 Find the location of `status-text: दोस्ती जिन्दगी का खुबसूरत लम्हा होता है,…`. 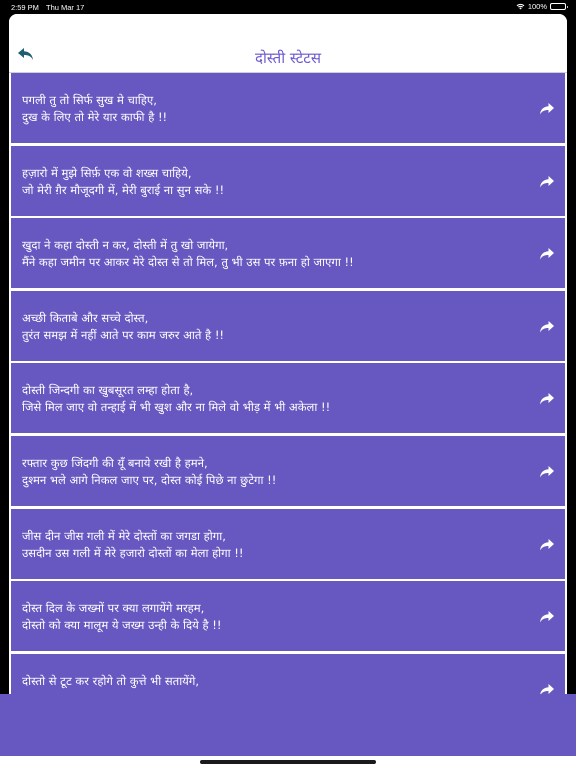

status-text: दोस्ती जिन्दगी का खुबसूरत लम्हा होता है,… is located at coordinates (268, 399).